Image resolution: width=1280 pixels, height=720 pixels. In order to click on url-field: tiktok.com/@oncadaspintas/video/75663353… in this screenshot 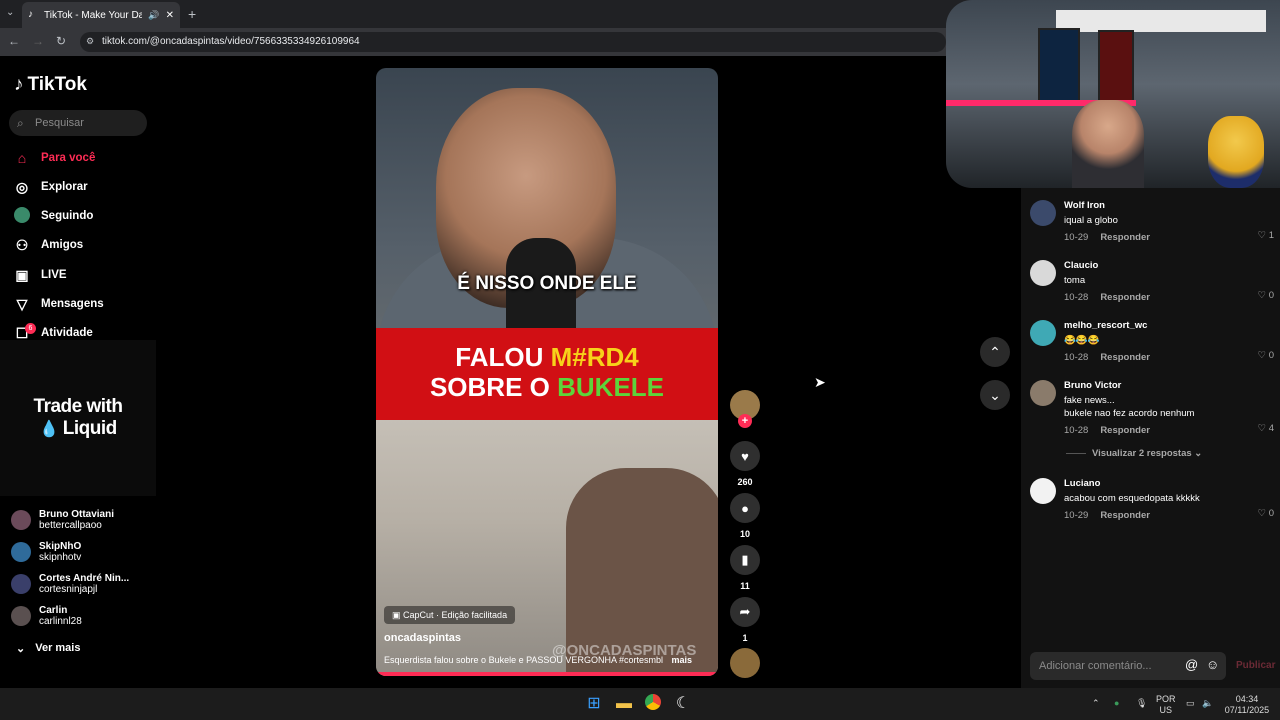, I will do `click(513, 42)`.